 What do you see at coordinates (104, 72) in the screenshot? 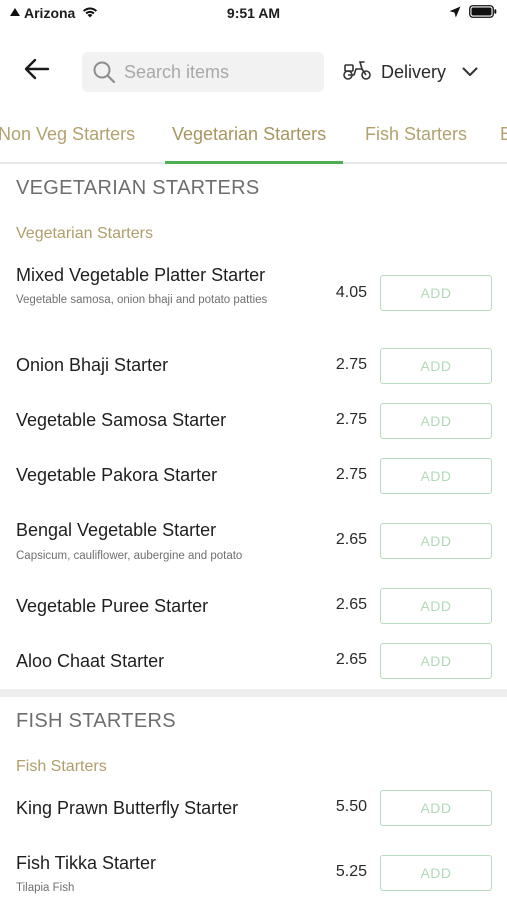
I see `search-icon` at bounding box center [104, 72].